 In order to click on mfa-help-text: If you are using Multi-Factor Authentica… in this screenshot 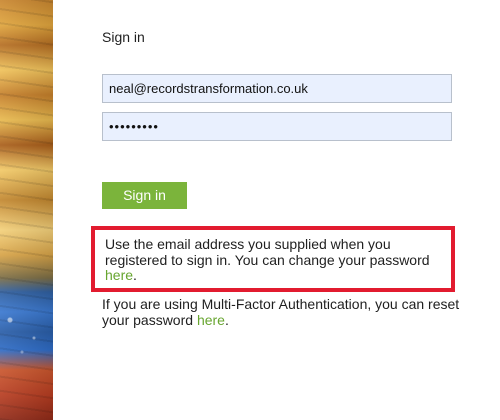, I will do `click(282, 312)`.